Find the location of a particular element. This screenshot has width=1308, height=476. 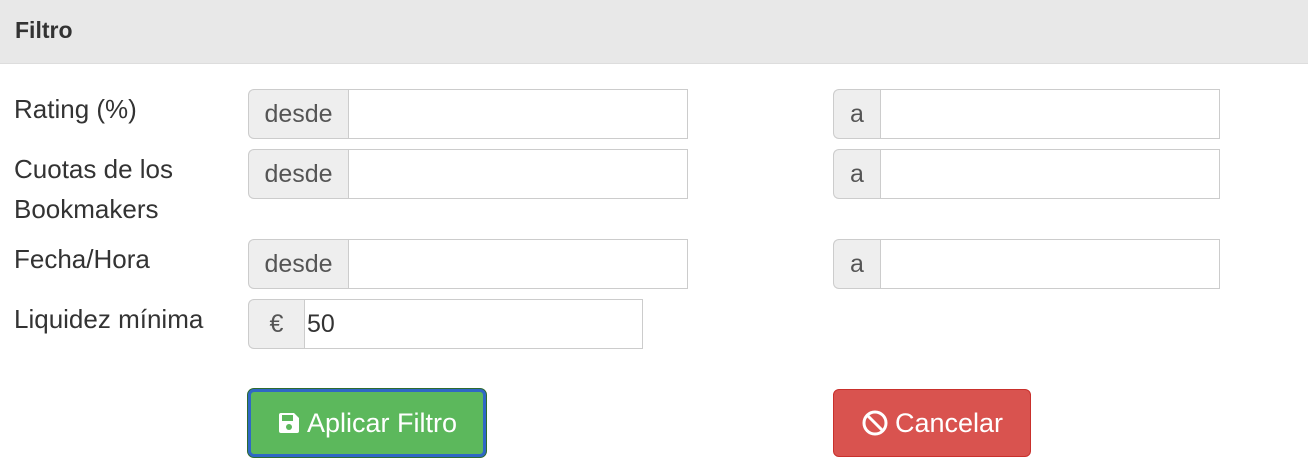

rating-from-group: desde is located at coordinates (468, 114).